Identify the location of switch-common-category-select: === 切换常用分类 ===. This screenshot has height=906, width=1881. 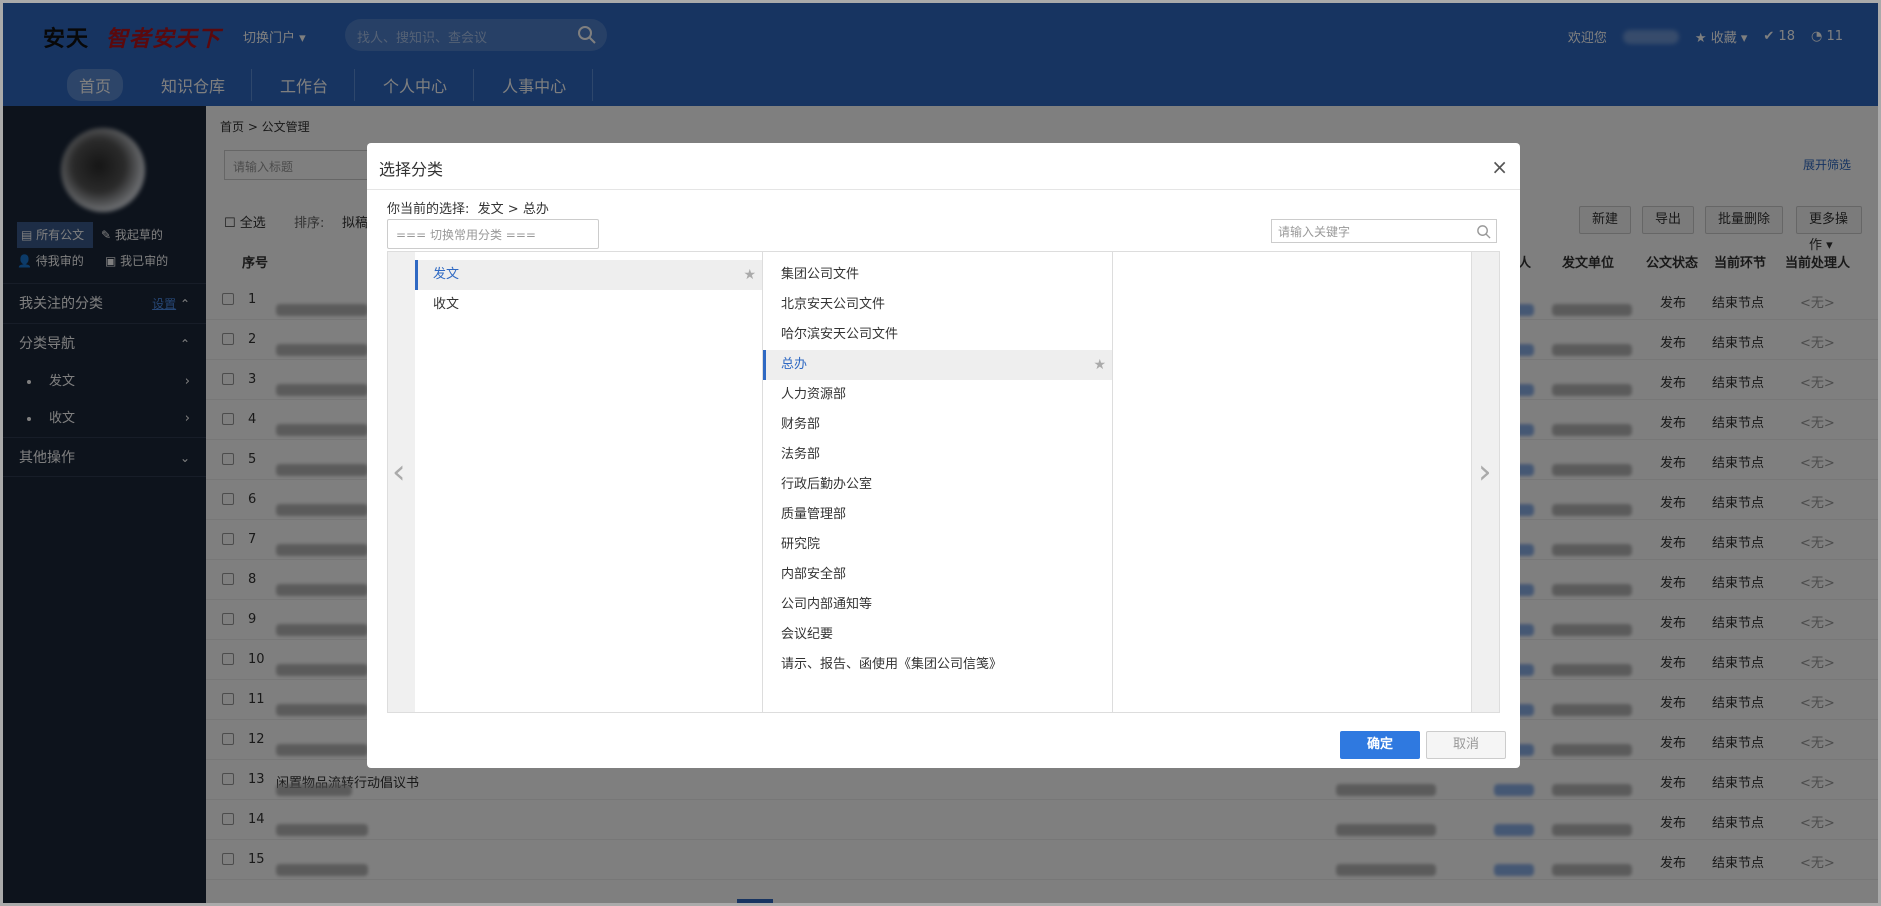
(493, 234).